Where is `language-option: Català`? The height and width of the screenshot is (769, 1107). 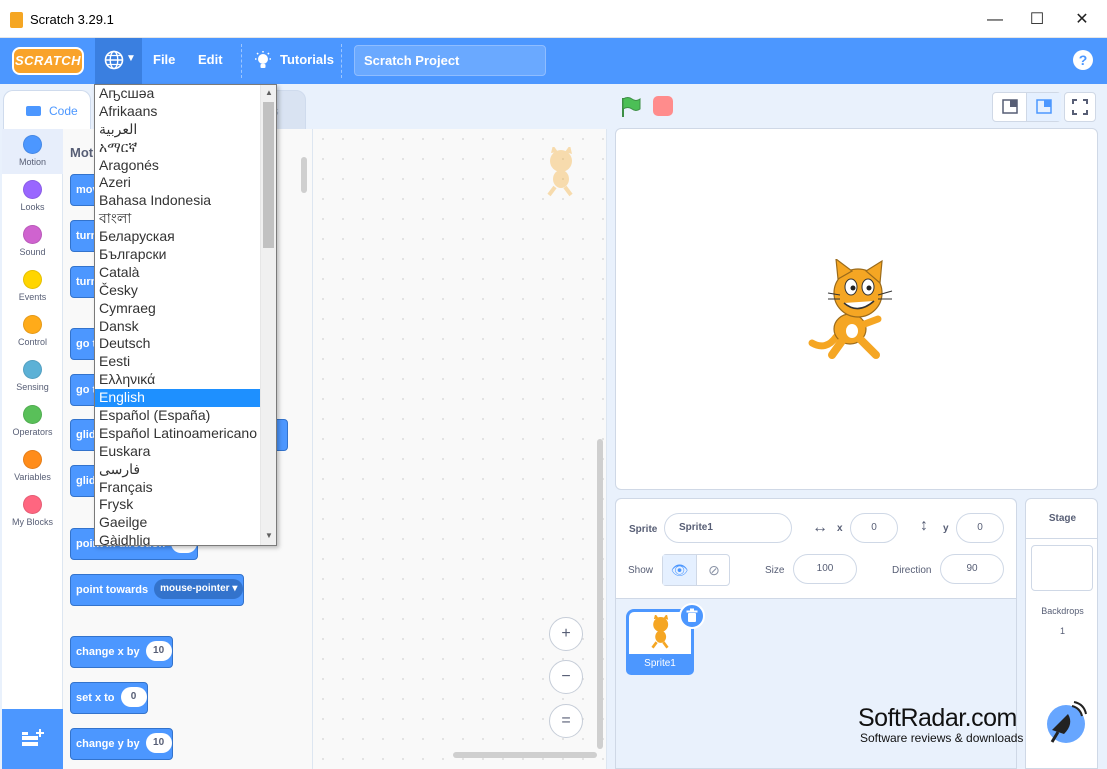 language-option: Català is located at coordinates (177, 273).